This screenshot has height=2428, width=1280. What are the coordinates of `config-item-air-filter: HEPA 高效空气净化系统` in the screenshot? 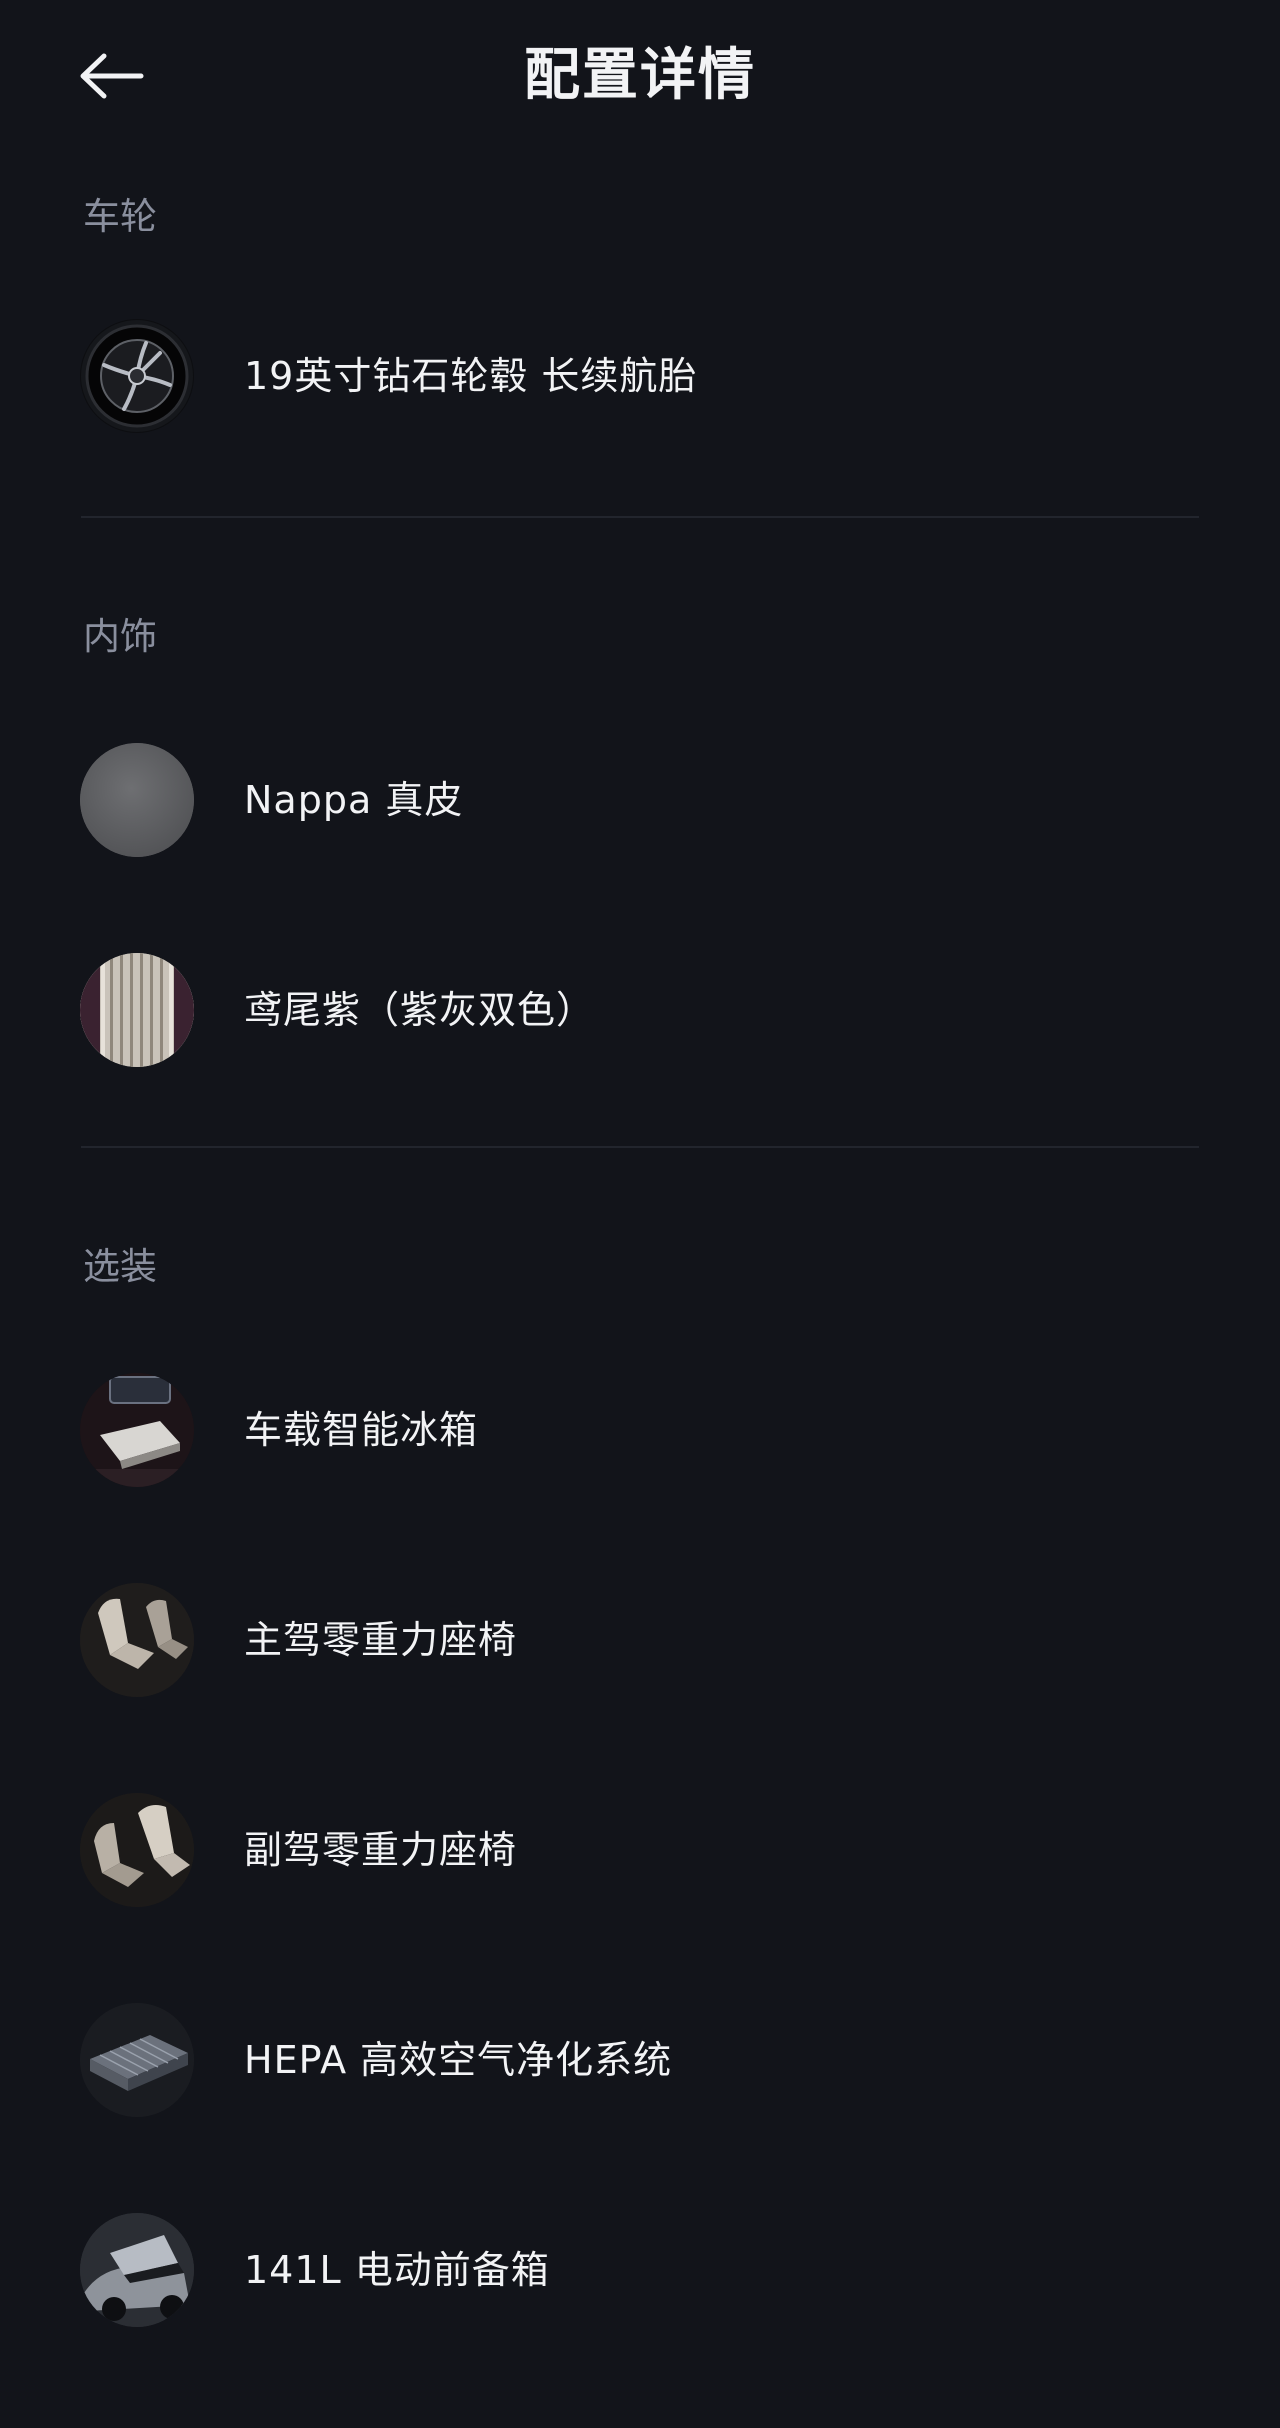 It's located at (640, 2060).